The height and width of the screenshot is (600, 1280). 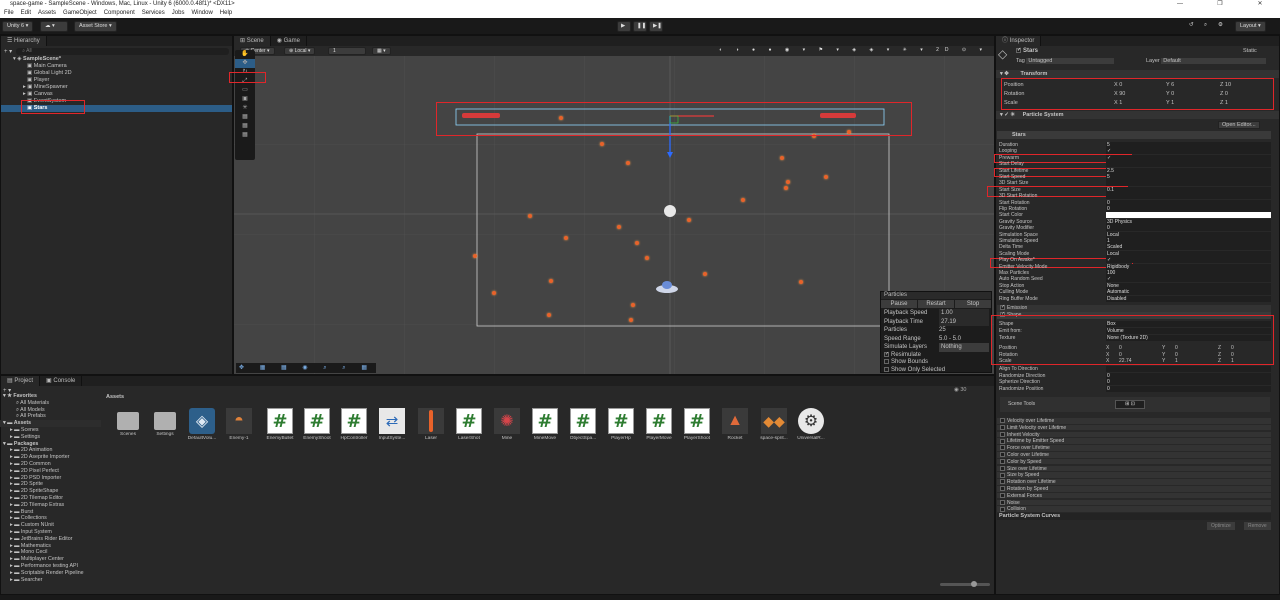 I want to click on package-item: ▸ ▬ 2D Tilemap Editor, so click(x=50, y=498).